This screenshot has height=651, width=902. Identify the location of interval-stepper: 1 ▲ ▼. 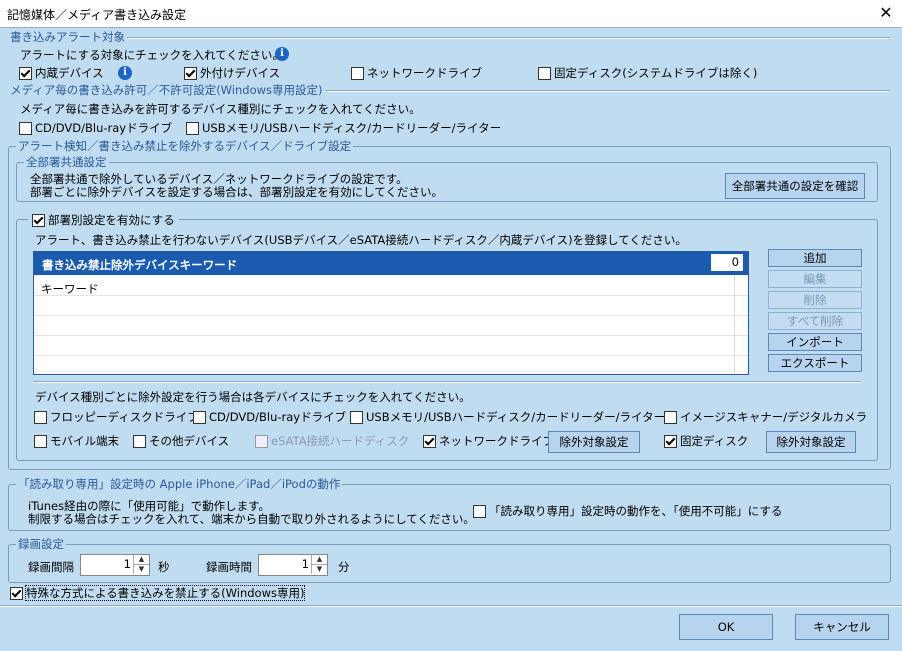
(115, 565).